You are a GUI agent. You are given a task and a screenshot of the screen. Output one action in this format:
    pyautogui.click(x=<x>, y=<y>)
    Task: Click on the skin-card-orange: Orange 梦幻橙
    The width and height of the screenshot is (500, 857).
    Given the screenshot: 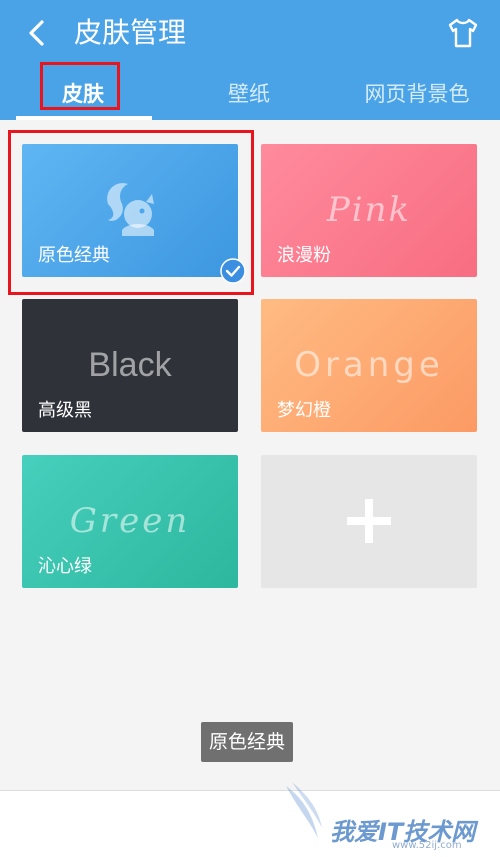 What is the action you would take?
    pyautogui.click(x=369, y=365)
    